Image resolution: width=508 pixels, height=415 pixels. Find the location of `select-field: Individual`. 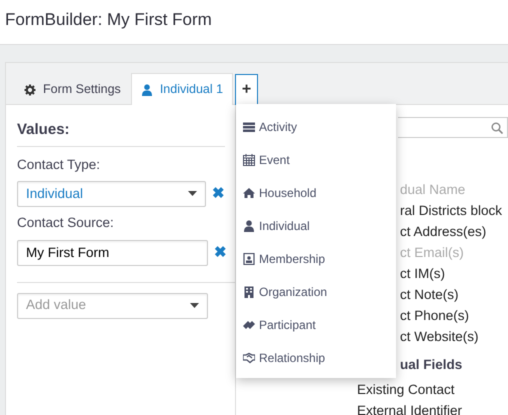

select-field: Individual is located at coordinates (111, 193).